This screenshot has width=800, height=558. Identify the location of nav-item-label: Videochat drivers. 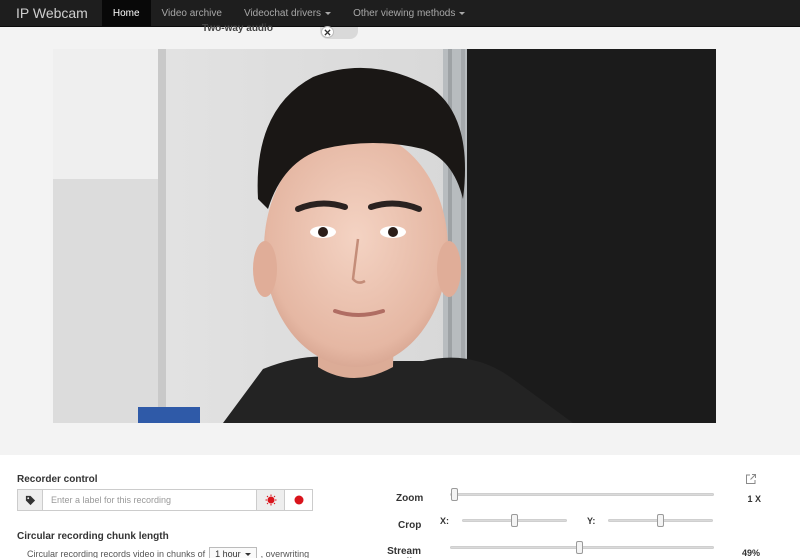
(282, 13).